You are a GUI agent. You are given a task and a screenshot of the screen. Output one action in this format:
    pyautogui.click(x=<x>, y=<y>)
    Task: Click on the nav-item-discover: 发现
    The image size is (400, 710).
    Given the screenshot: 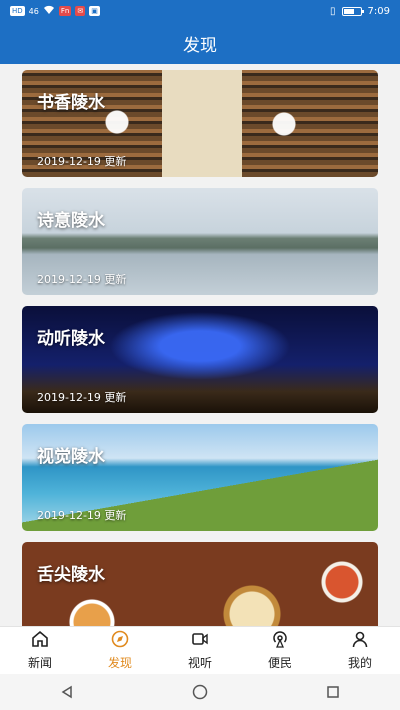 What is the action you would take?
    pyautogui.click(x=120, y=650)
    